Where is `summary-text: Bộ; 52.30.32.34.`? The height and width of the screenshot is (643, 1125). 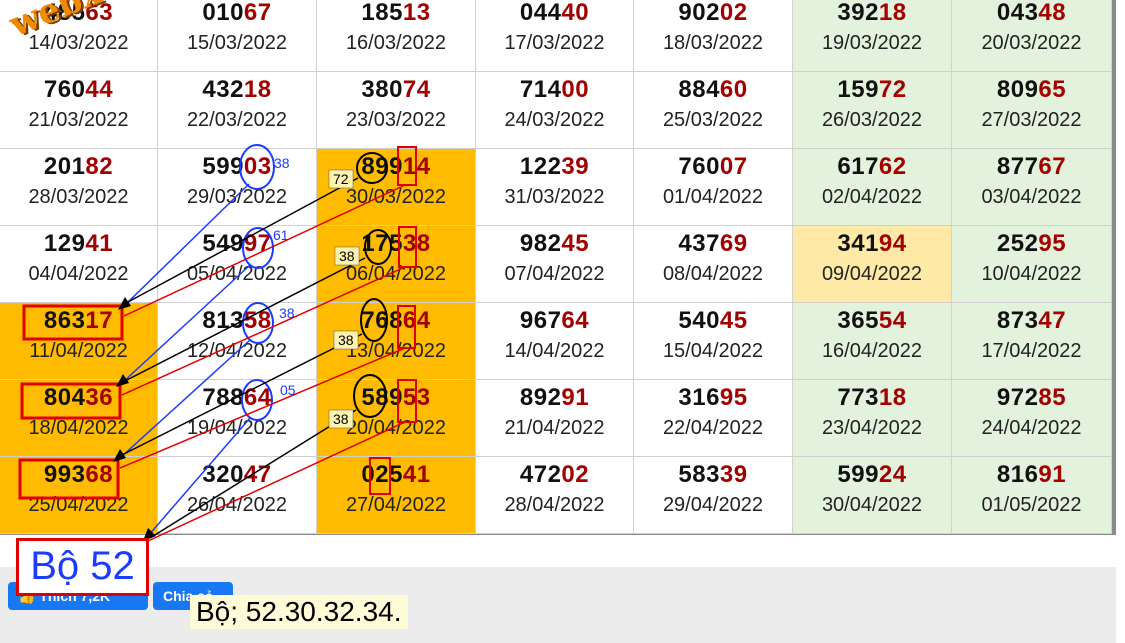 summary-text: Bộ; 52.30.32.34. is located at coordinates (299, 612).